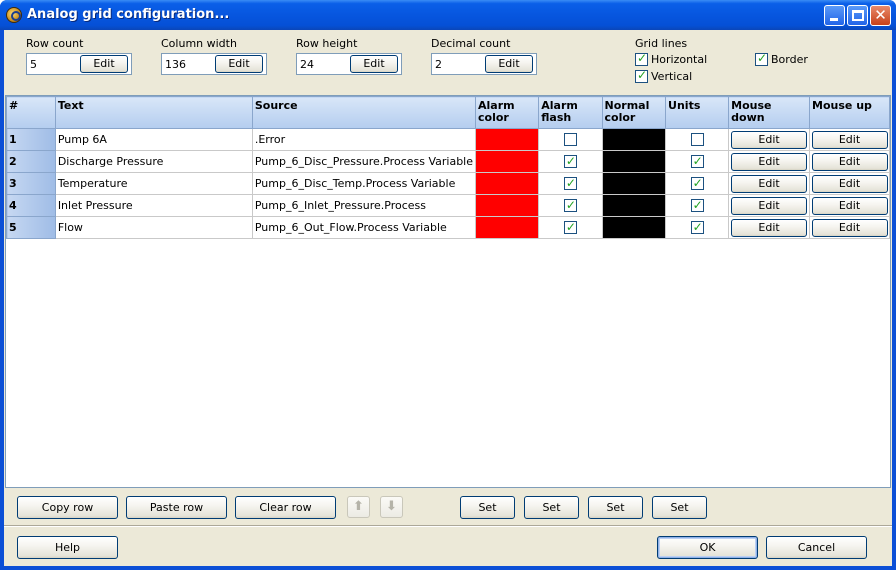  What do you see at coordinates (153, 139) in the screenshot?
I see `row-text-cell: Pump 6A` at bounding box center [153, 139].